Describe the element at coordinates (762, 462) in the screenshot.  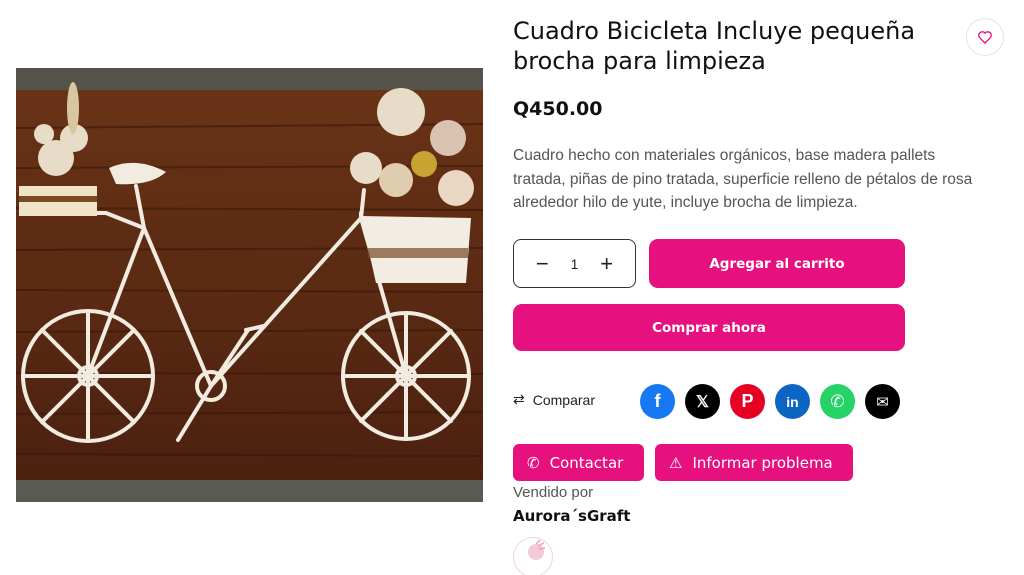
I see `report-label: Informar problema` at that location.